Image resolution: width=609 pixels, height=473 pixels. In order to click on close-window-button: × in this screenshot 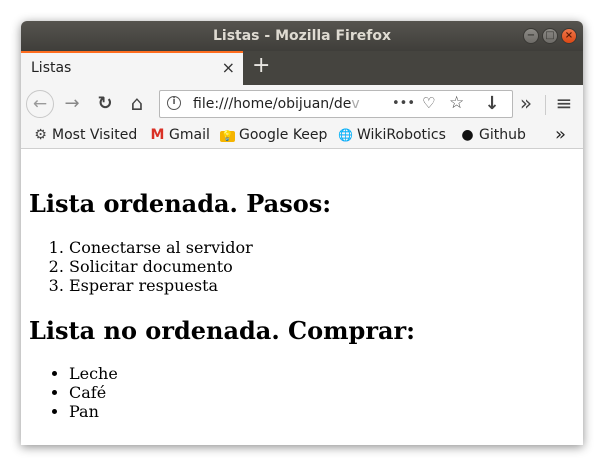, I will do `click(569, 36)`.